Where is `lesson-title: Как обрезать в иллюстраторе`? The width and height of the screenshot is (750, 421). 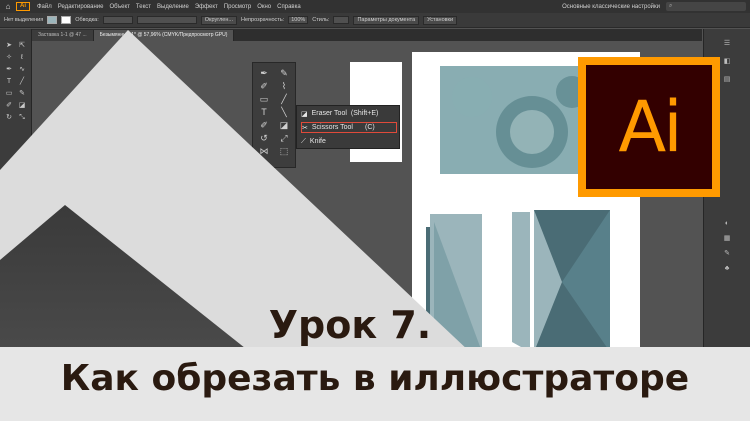 lesson-title: Как обрезать в иллюстраторе is located at coordinates (375, 378).